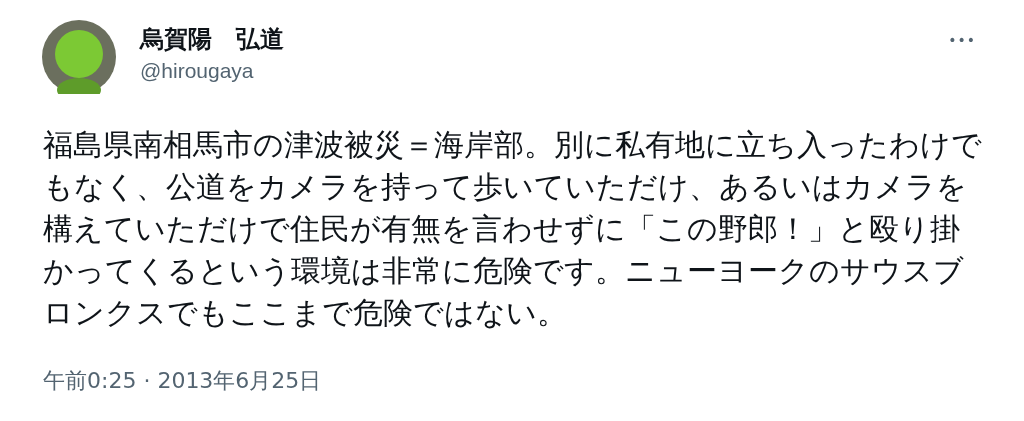 Image resolution: width=1024 pixels, height=421 pixels. Describe the element at coordinates (212, 39) in the screenshot. I see `author-name: 烏賀陽 弘道` at that location.